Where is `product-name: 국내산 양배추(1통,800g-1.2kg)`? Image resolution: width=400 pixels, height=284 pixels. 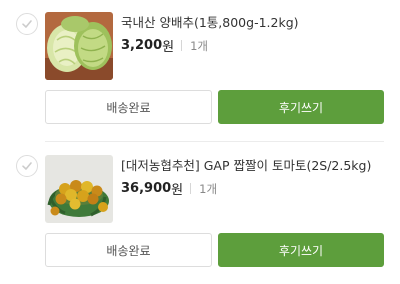
product-name: 국내산 양배추(1통,800g-1.2kg) is located at coordinates (210, 21).